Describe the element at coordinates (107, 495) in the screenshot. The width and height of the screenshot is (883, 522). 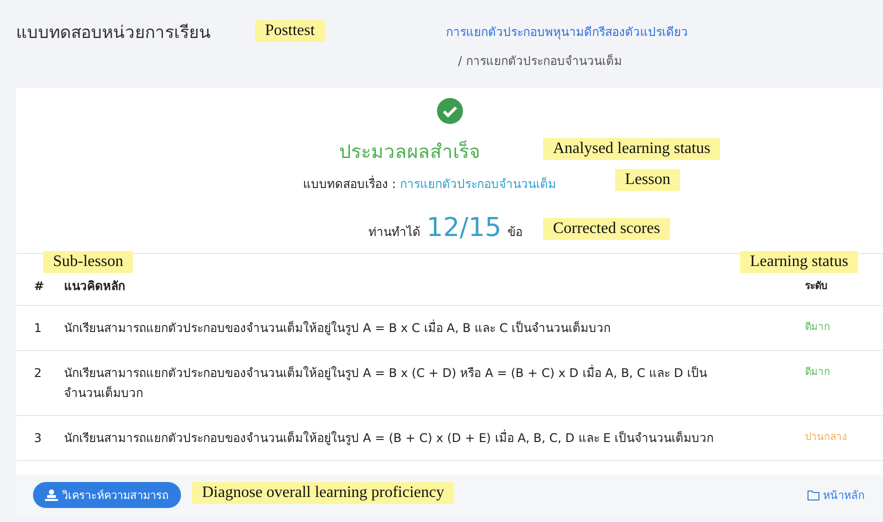
I see `analyze-button: วิเคราะห์ความสามารถ` at that location.